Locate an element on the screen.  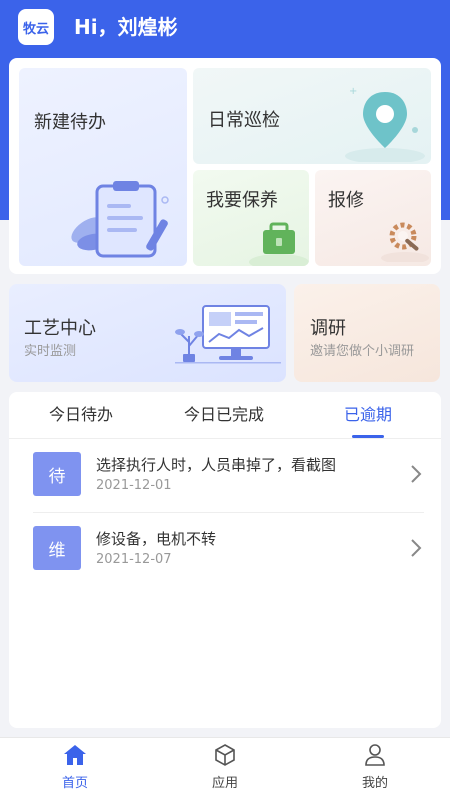
tab-today-todo: 今日待办 is located at coordinates (81, 415).